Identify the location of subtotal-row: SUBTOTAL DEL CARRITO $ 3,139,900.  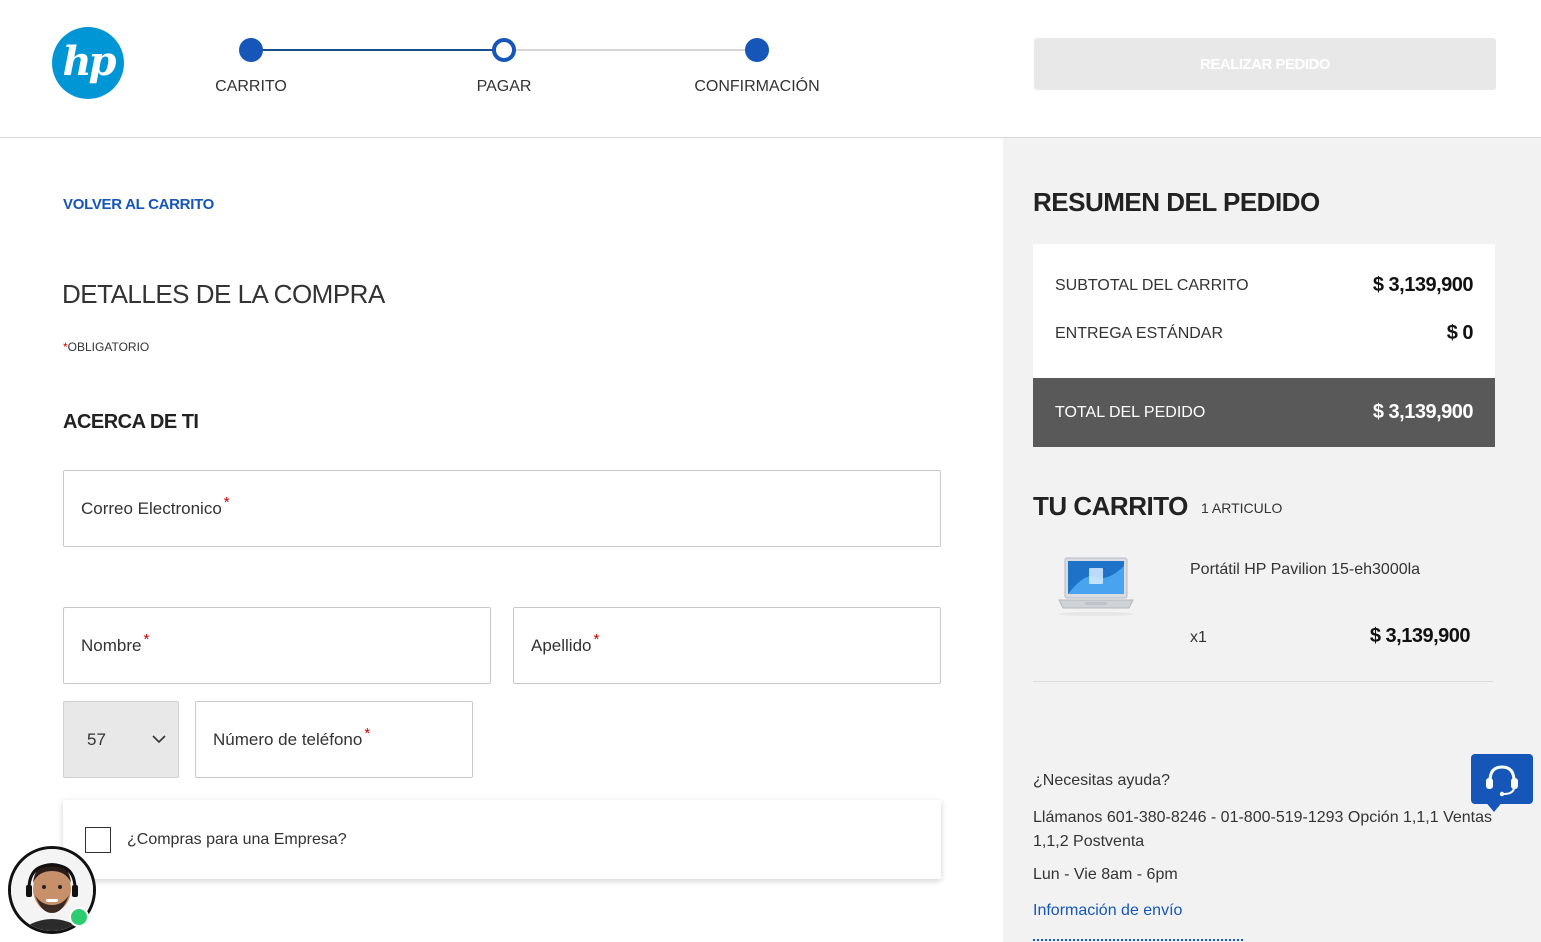
(1264, 285).